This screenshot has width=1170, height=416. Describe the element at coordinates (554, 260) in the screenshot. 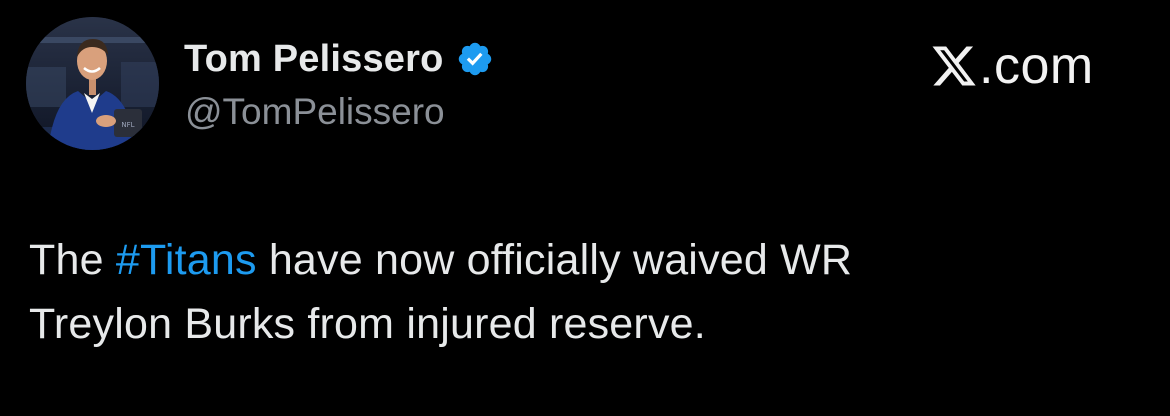

I see `tweet-text-line1: have now officially waived WR` at that location.